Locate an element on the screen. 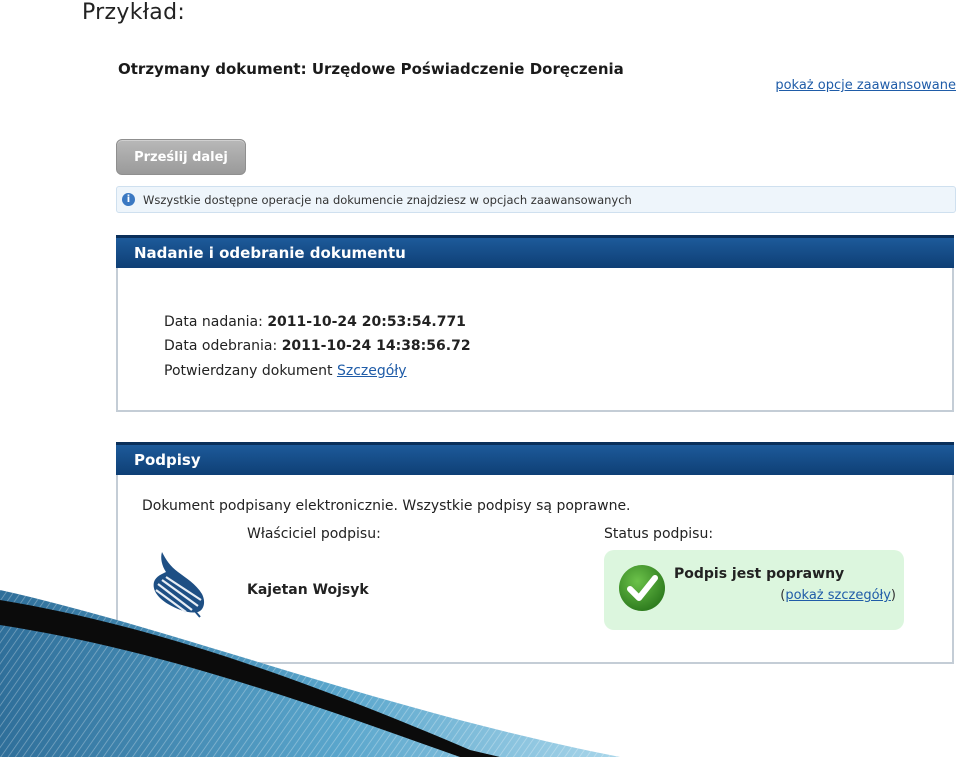  forward-button: Prześlij dalej is located at coordinates (181, 157).